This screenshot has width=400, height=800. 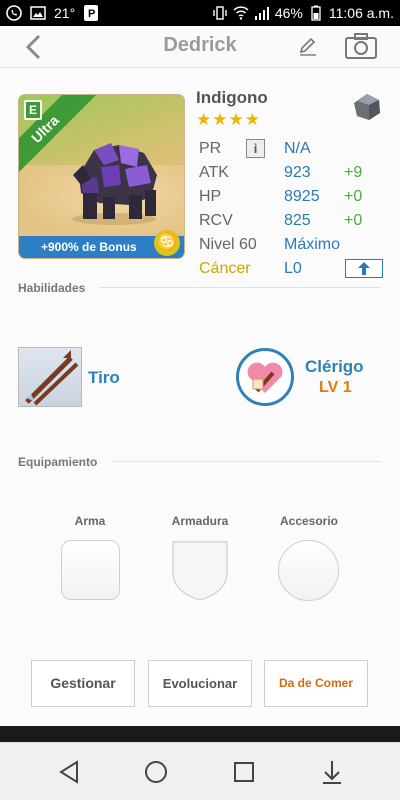 I want to click on stat-value: L0, so click(x=293, y=268).